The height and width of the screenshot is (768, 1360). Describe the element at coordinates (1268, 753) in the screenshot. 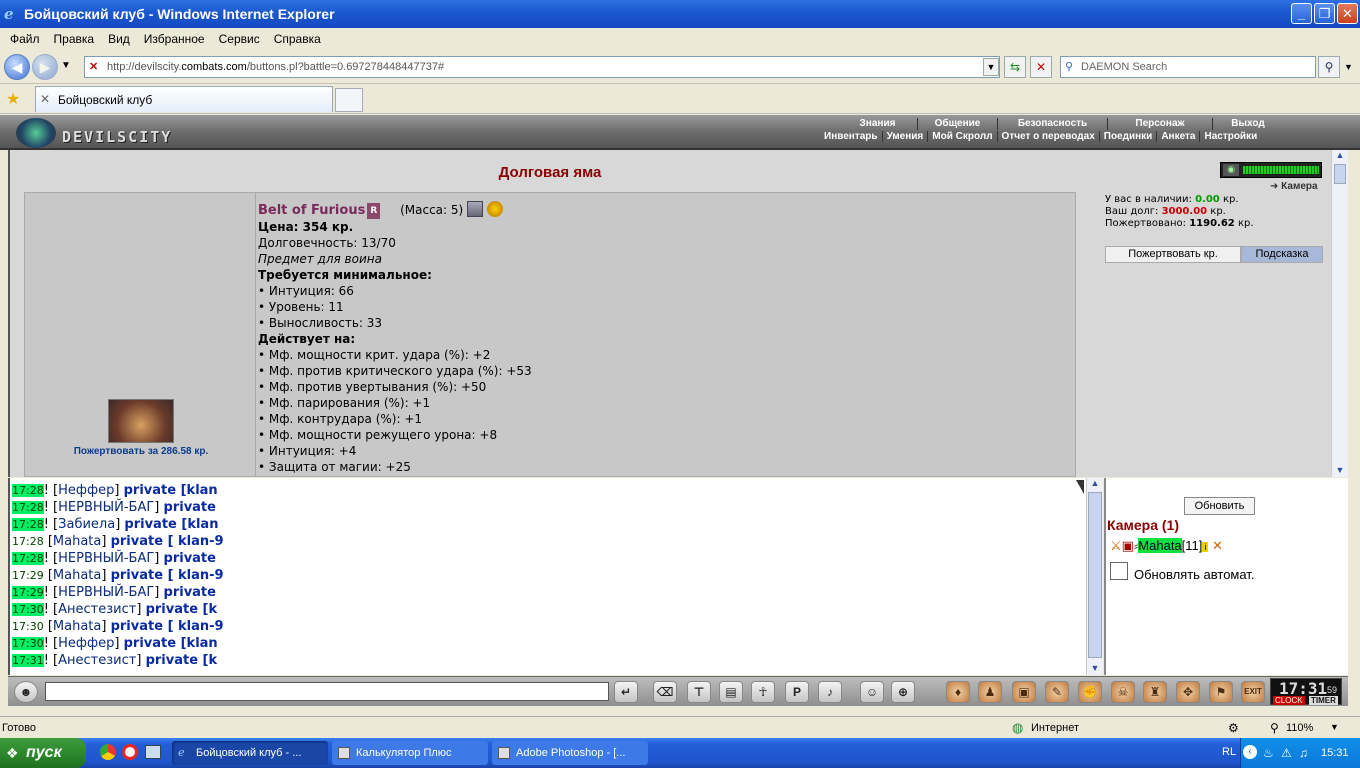

I see `tray-app-icon: ♨` at that location.